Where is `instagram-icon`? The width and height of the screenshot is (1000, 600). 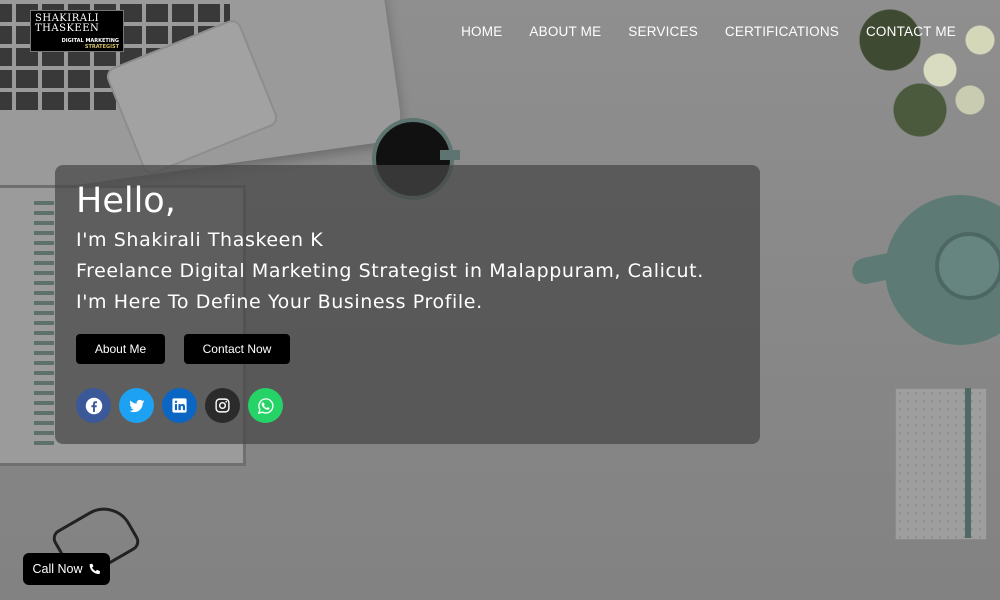
instagram-icon is located at coordinates (222, 405).